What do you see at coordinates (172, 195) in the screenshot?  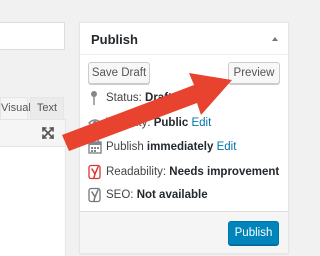 I see `seo-value: Not available` at bounding box center [172, 195].